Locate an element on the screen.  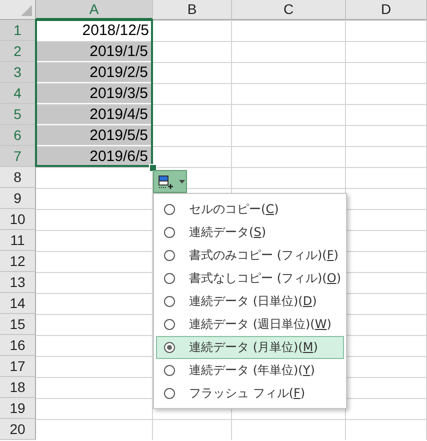
row-header: 12 is located at coordinates (18, 261).